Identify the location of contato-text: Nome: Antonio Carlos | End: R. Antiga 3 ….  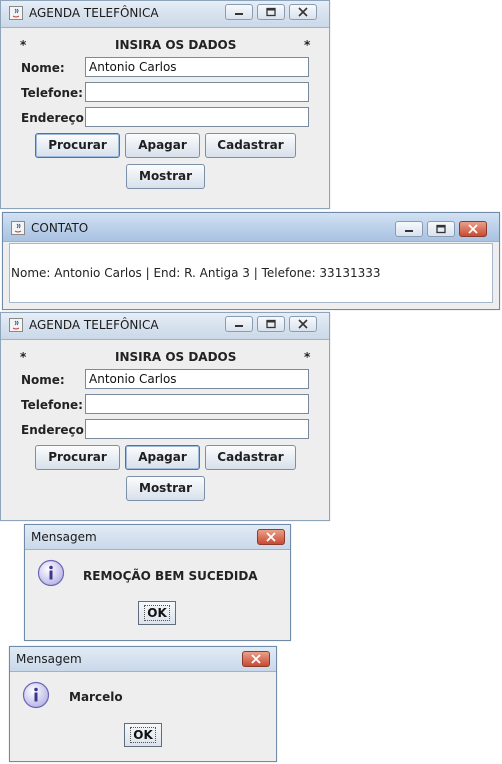
(196, 273).